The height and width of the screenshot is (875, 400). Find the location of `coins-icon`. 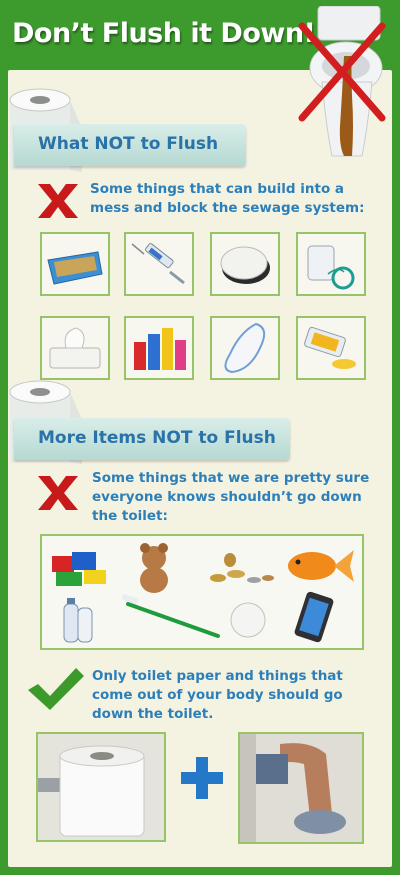

coins-icon is located at coordinates (242, 568).